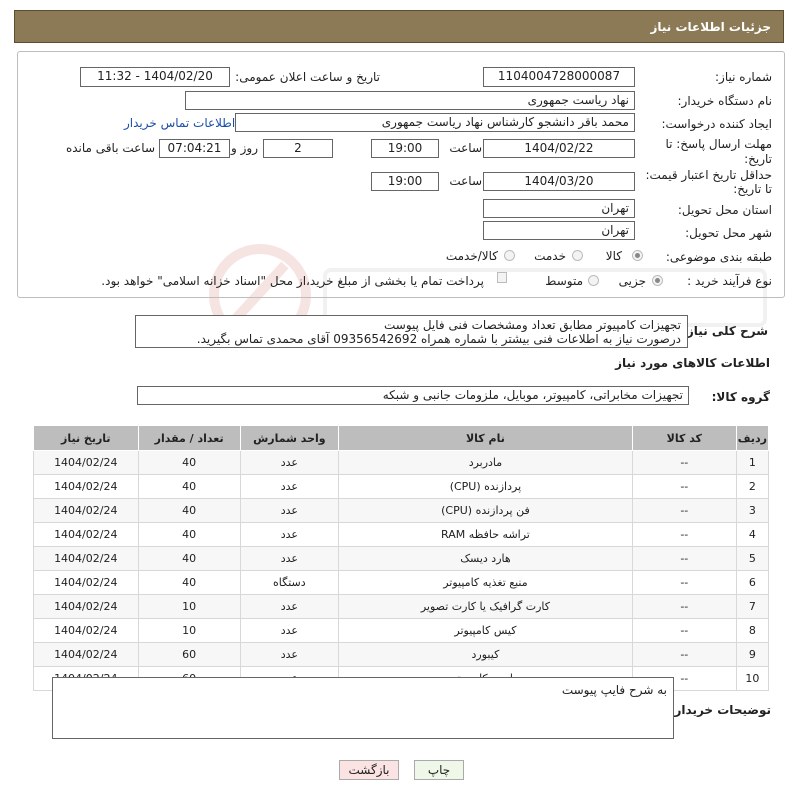 Image resolution: width=788 pixels, height=796 pixels. I want to click on requester-label: ایجاد کننده درخواست:, so click(716, 124).